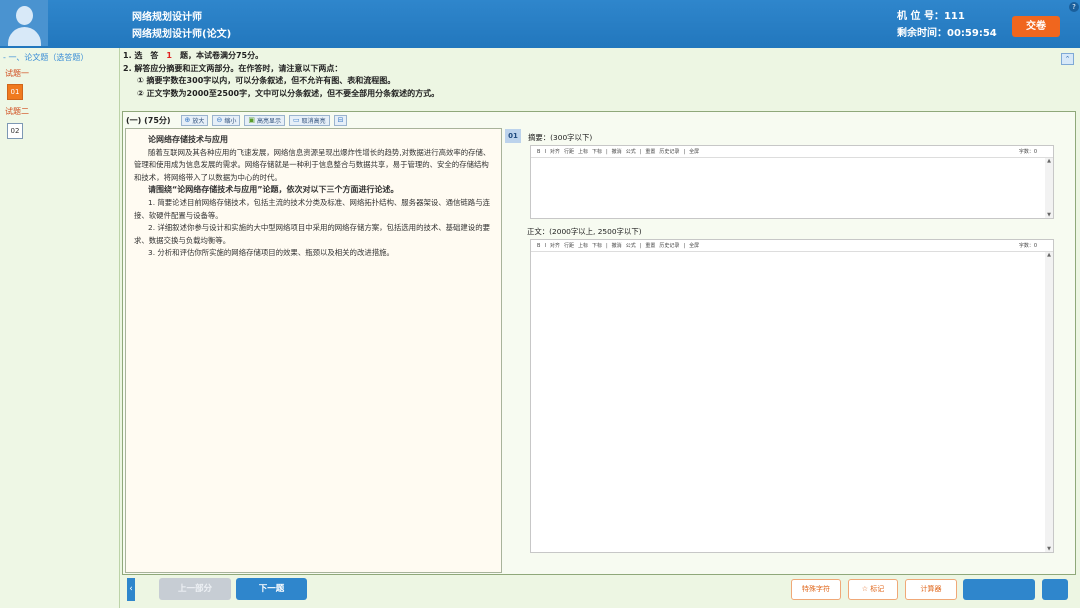  What do you see at coordinates (251, 120) in the screenshot?
I see `highlight-icon: ▣` at bounding box center [251, 120].